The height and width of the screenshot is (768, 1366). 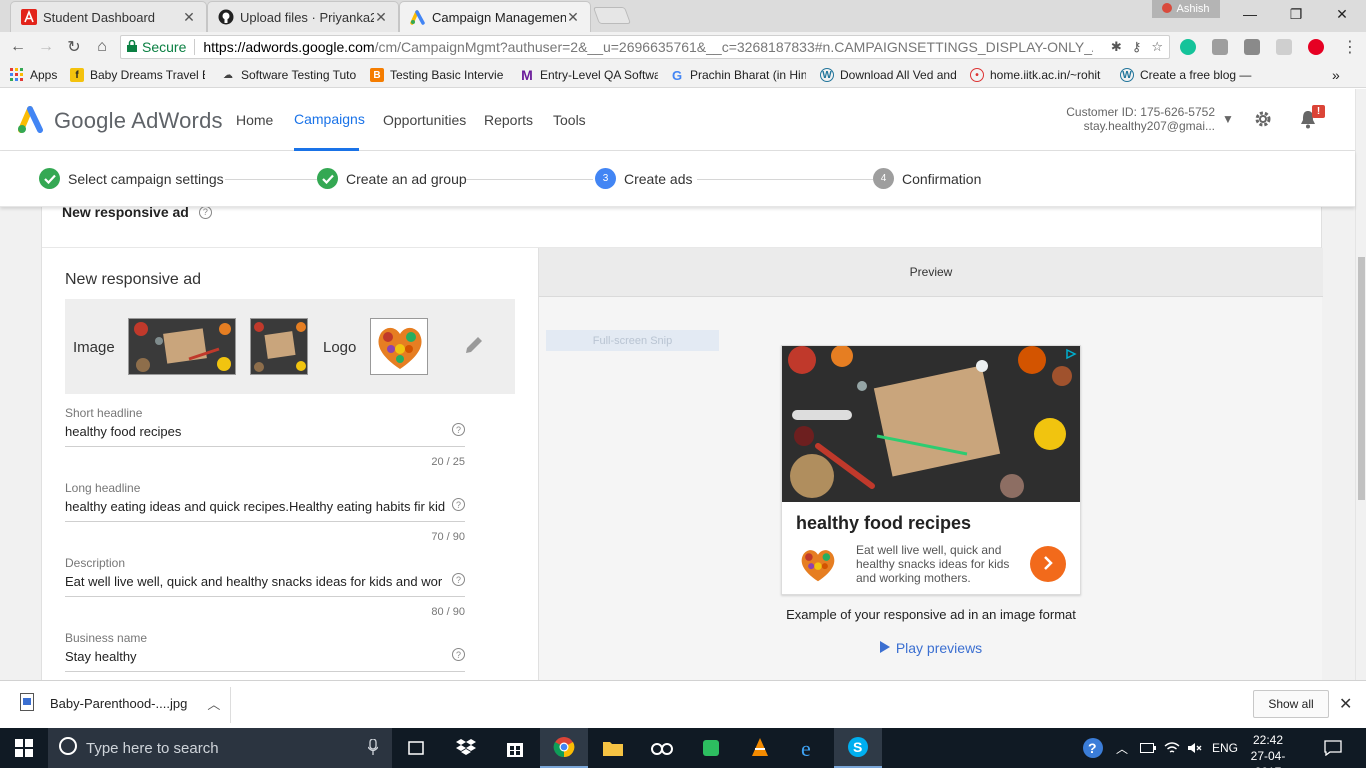 I want to click on tab-campaign-management: Campaign Management ✕, so click(x=495, y=16).